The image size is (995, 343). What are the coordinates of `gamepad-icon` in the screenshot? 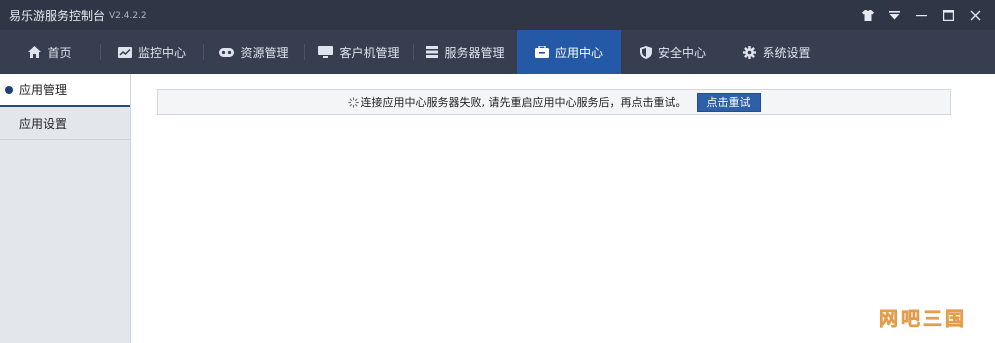 It's located at (227, 52).